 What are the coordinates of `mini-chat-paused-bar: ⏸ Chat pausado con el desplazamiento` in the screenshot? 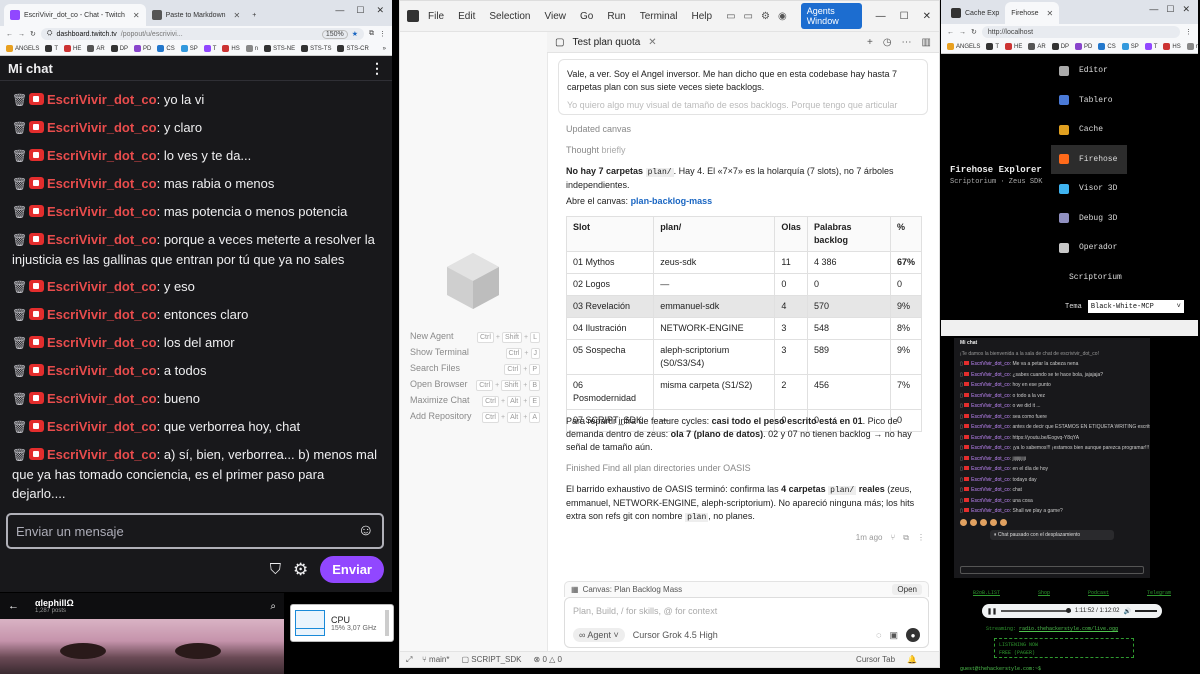 It's located at (1052, 534).